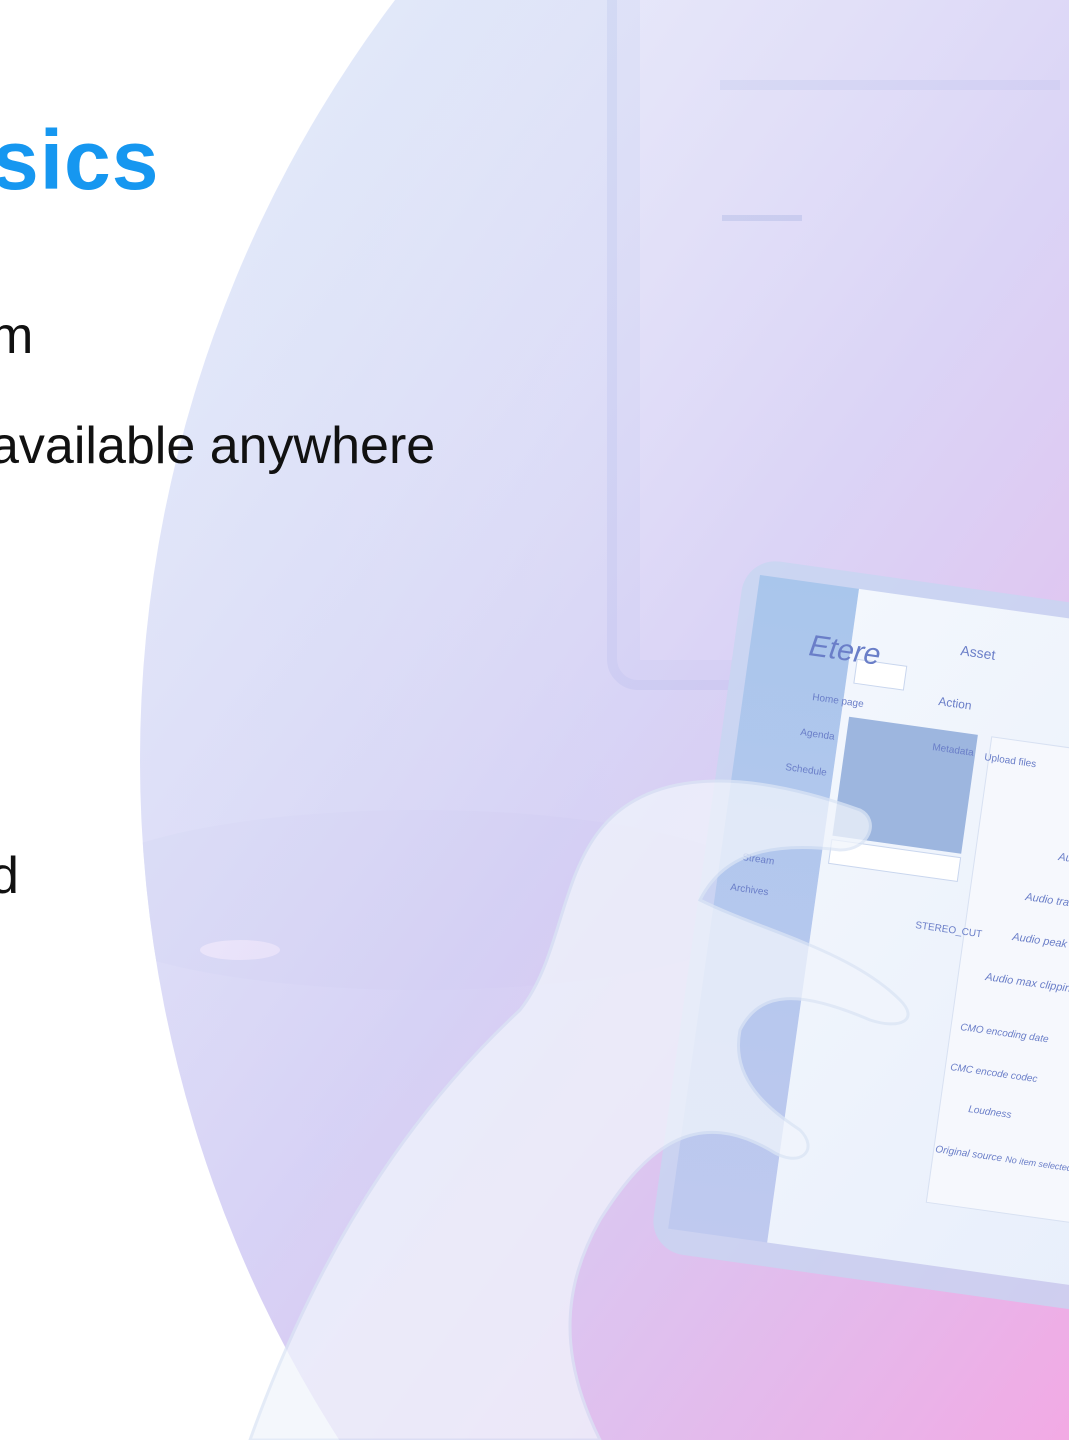  Describe the element at coordinates (9, 876) in the screenshot. I see `bullet-line: d` at that location.